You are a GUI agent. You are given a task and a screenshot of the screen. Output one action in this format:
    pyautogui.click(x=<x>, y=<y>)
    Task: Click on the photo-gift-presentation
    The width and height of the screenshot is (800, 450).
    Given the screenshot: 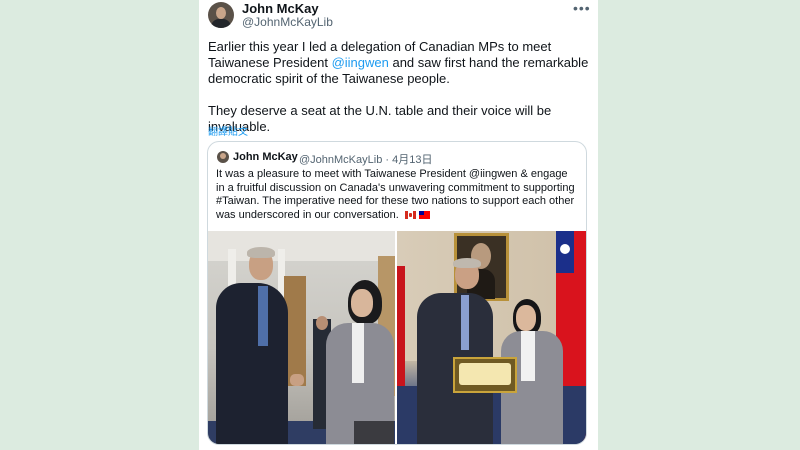 What is the action you would take?
    pyautogui.click(x=491, y=337)
    